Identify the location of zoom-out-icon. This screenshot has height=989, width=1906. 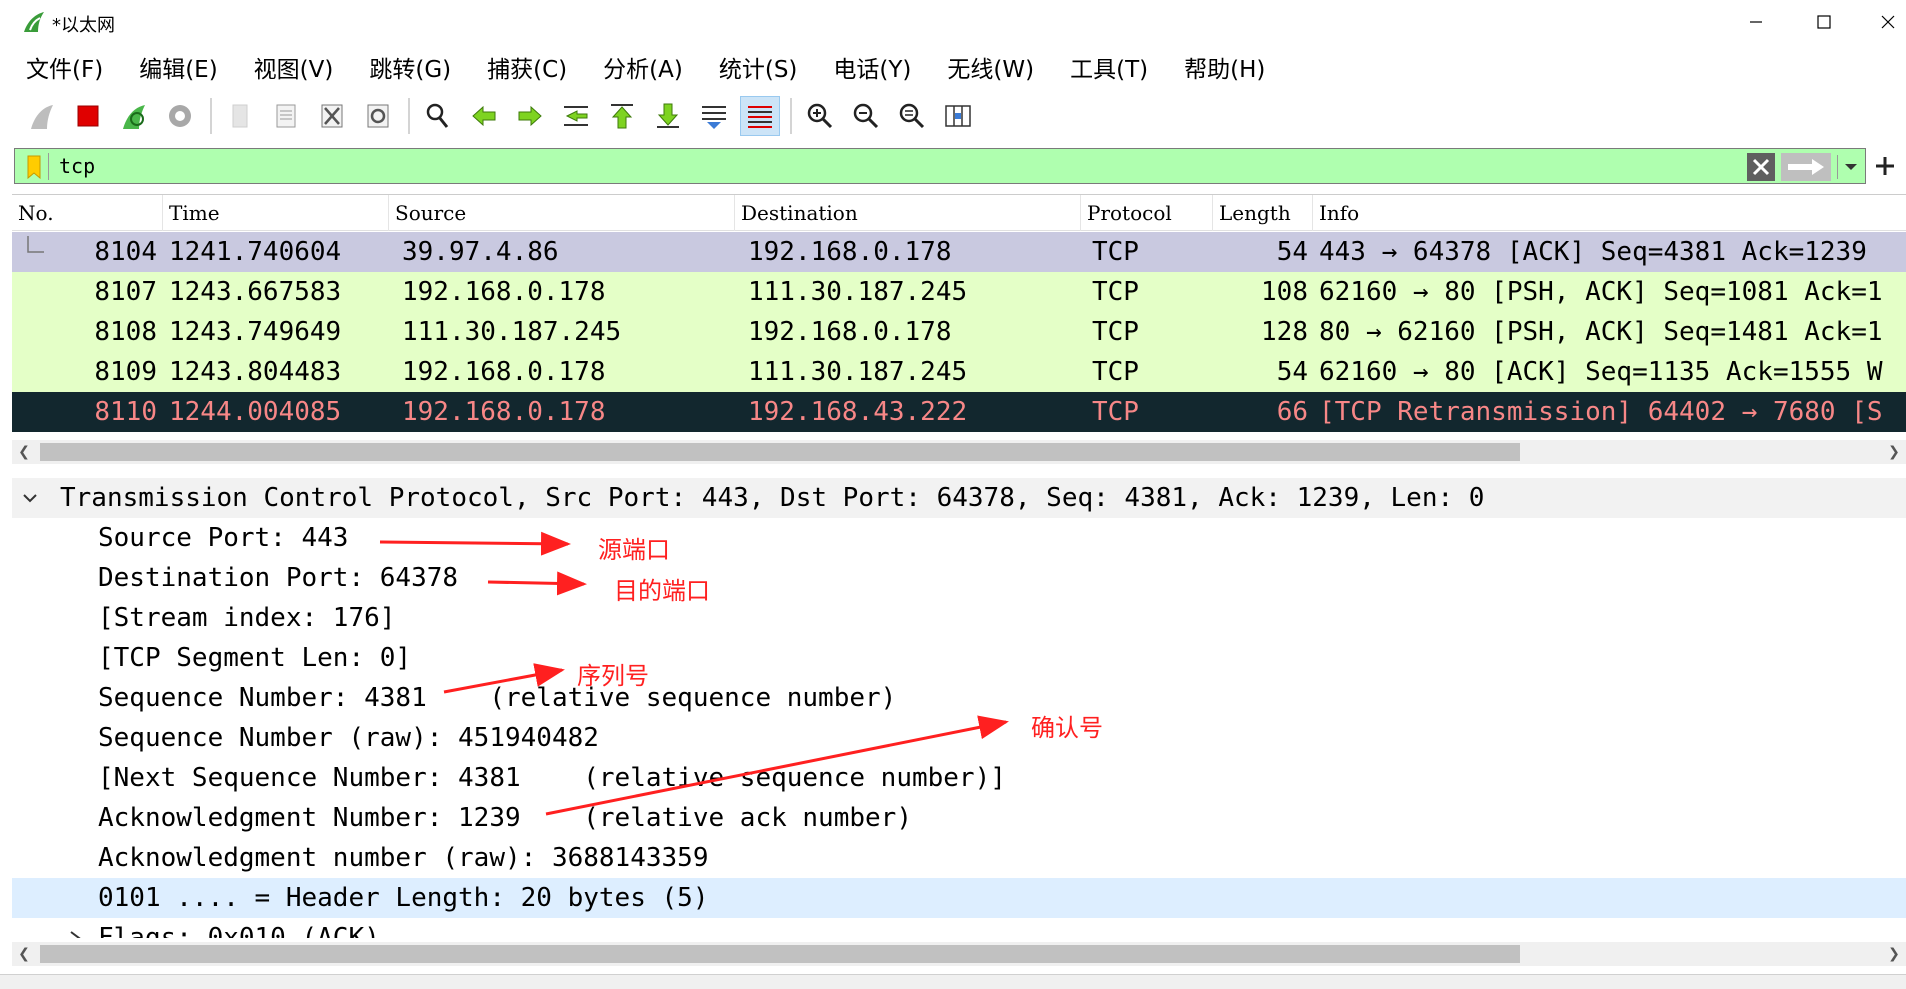
(866, 116).